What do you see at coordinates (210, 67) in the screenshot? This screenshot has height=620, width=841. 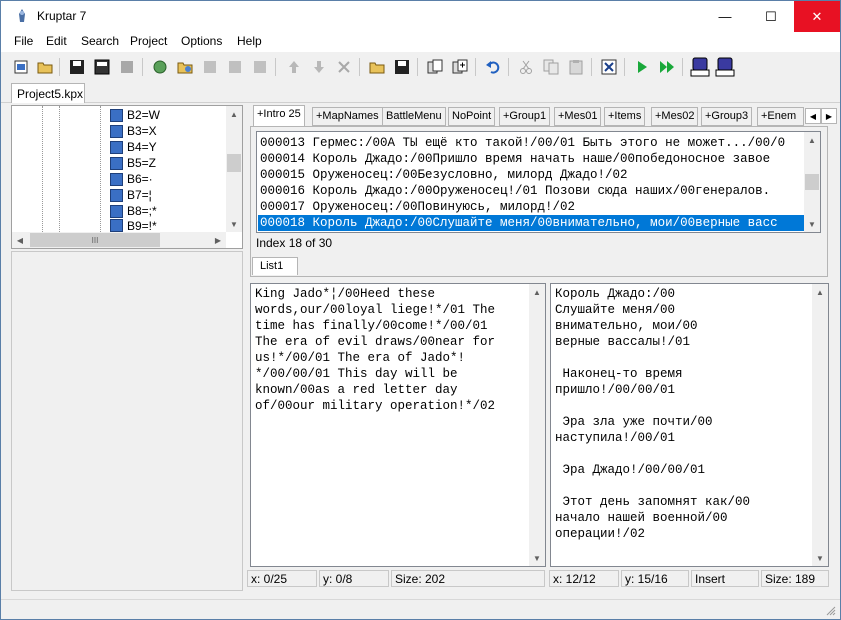 I see `disabled-a-icon` at bounding box center [210, 67].